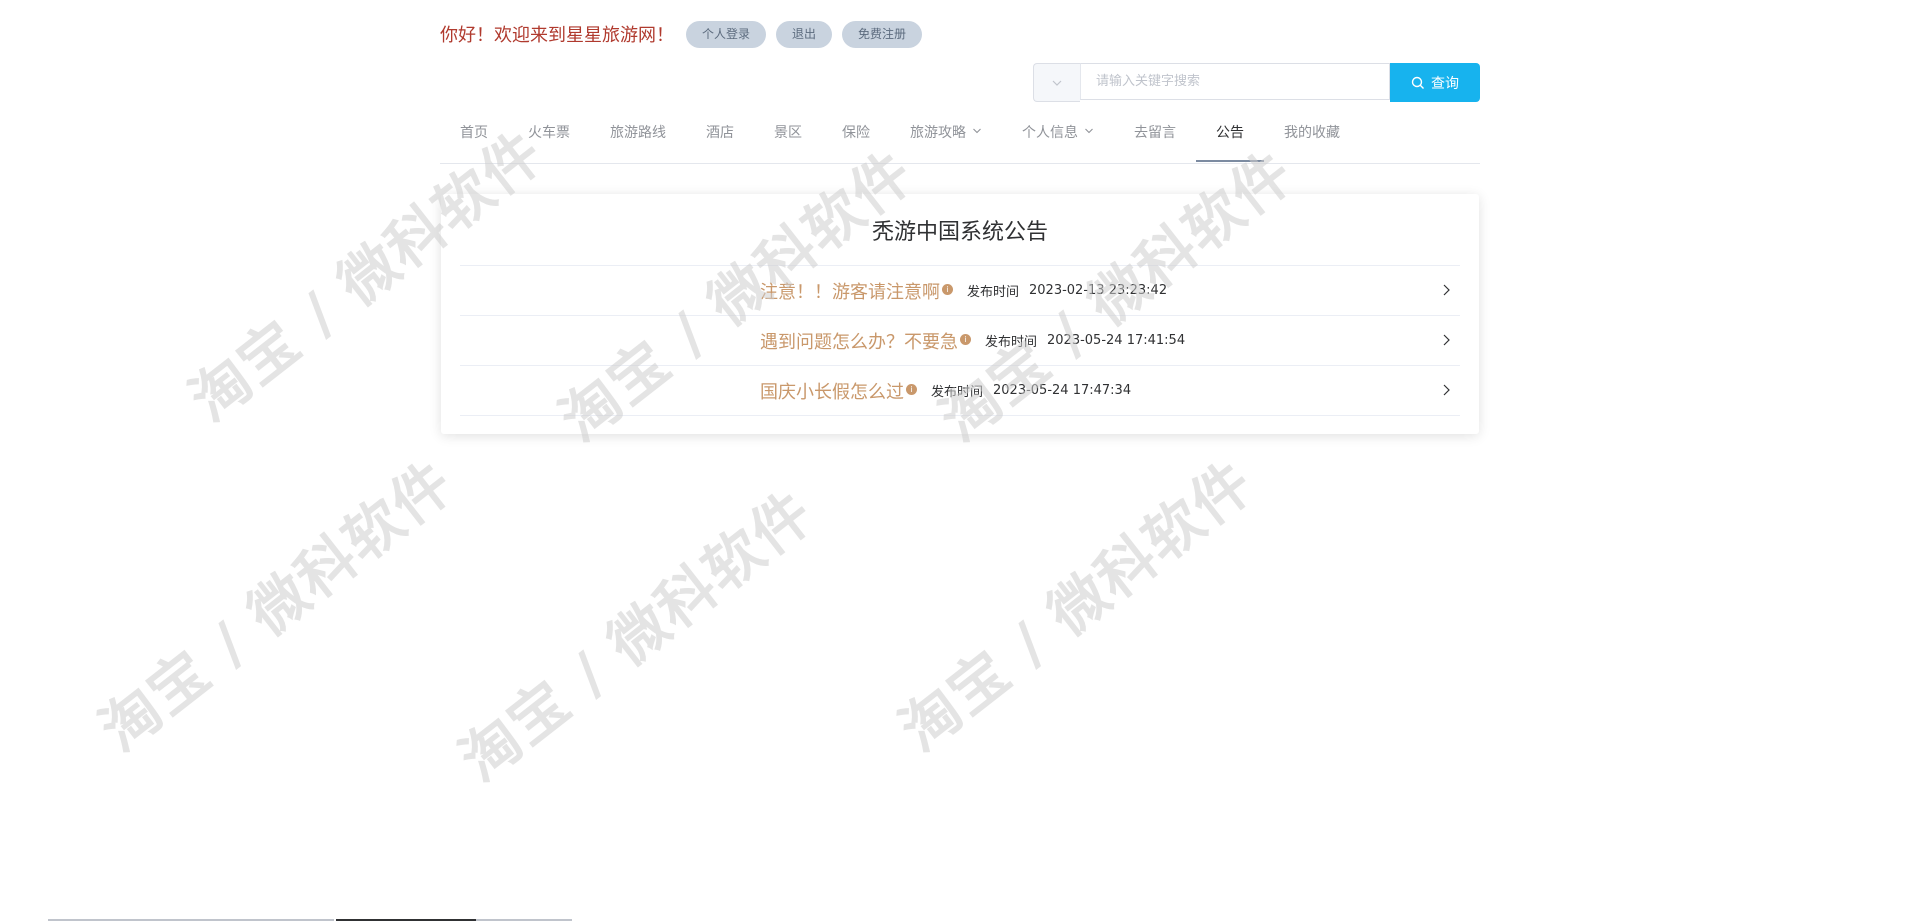  I want to click on search-button-label: 查询, so click(1445, 83).